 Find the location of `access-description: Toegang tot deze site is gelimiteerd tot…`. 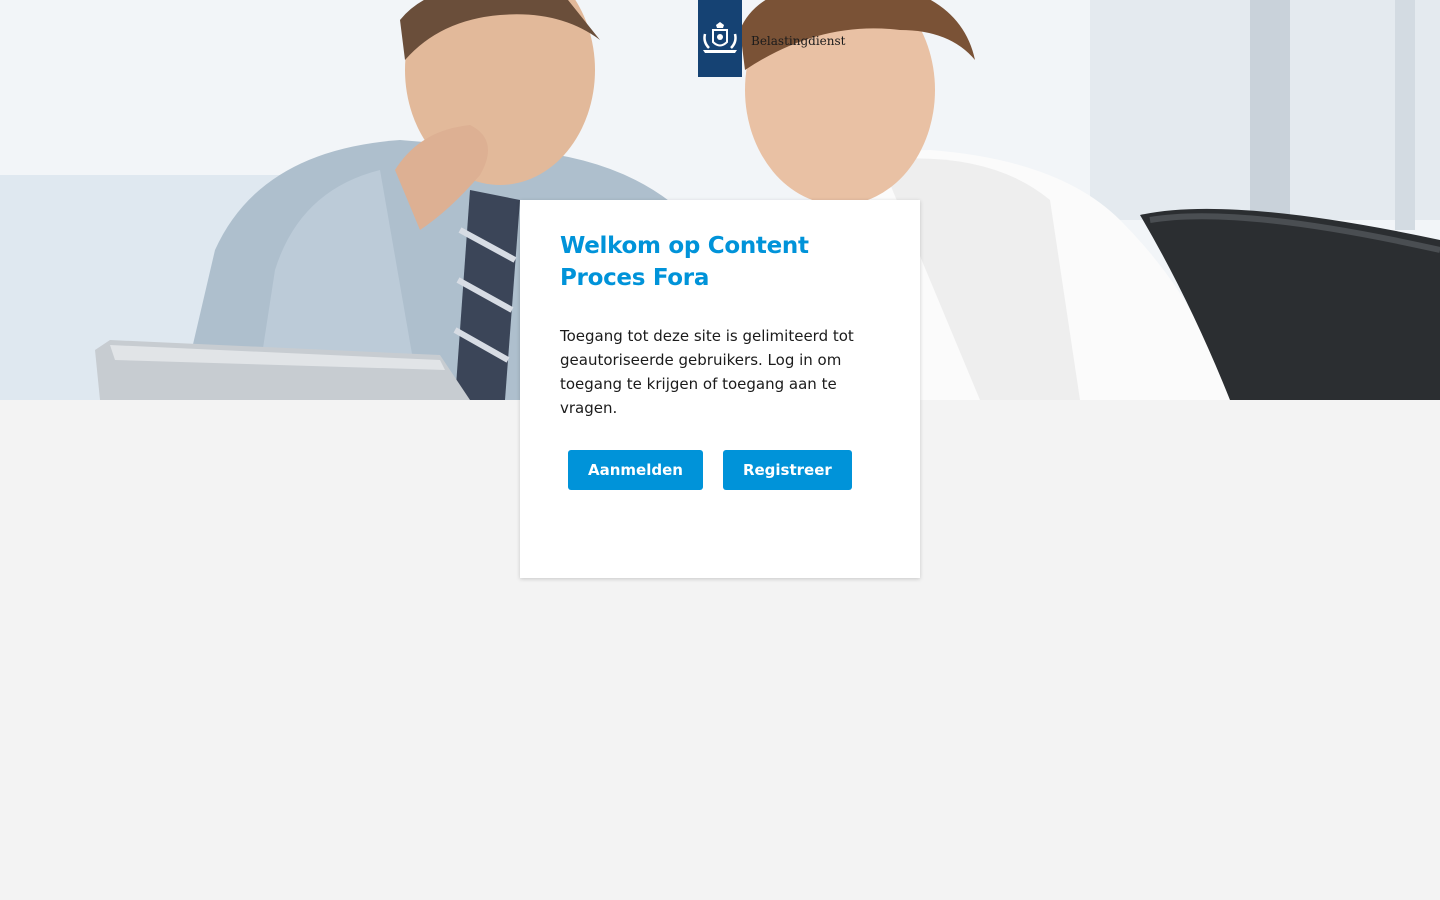

access-description: Toegang tot deze site is gelimiteerd tot… is located at coordinates (707, 372).